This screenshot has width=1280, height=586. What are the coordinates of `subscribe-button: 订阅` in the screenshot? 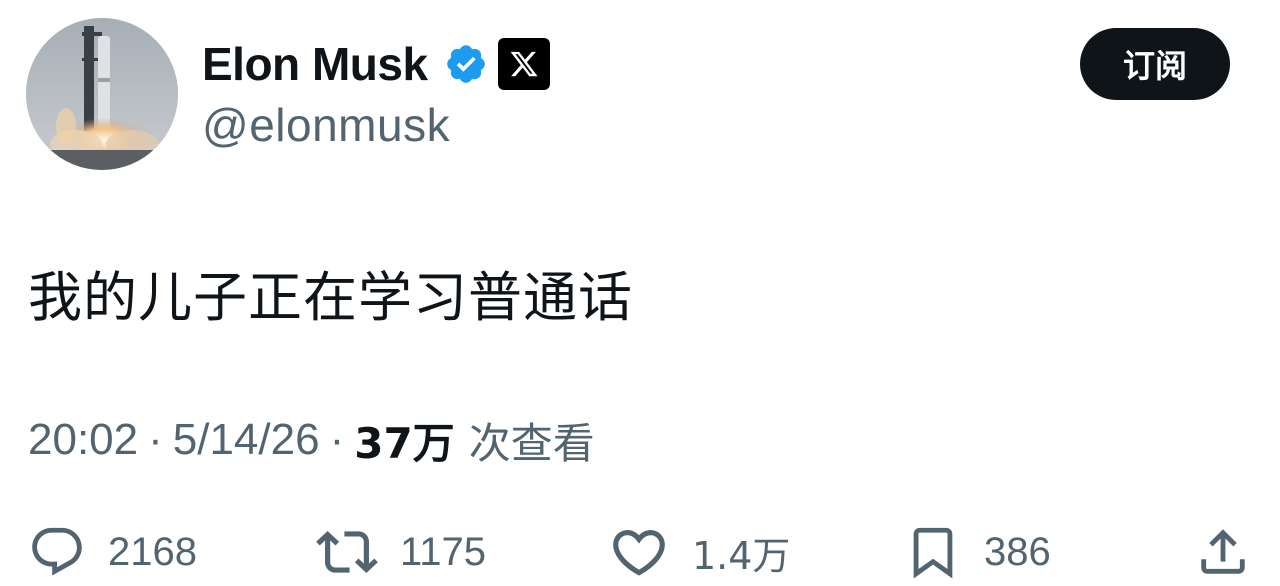 It's located at (1155, 64).